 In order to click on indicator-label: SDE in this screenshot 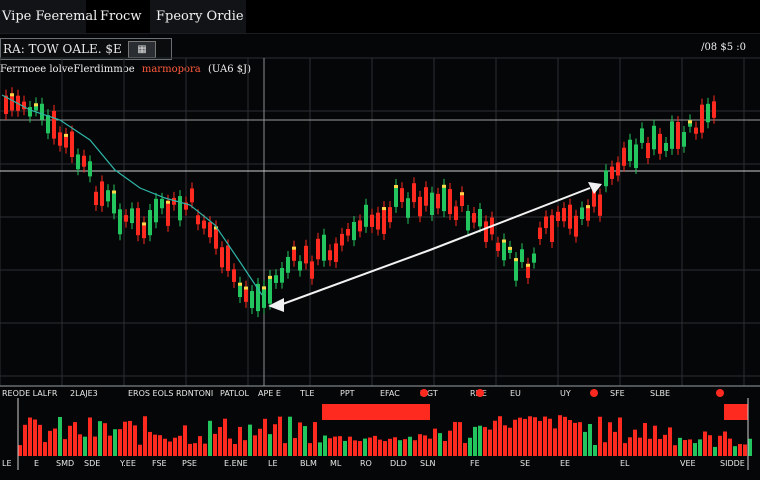, I will do `click(92, 463)`.